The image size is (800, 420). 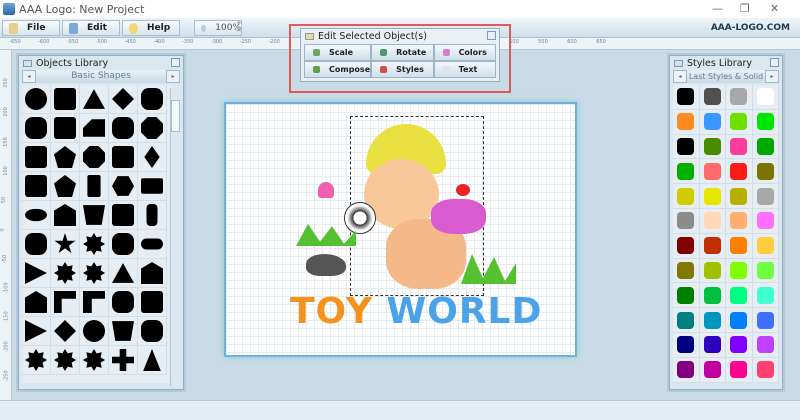 I want to click on file-button: File, so click(x=31, y=28).